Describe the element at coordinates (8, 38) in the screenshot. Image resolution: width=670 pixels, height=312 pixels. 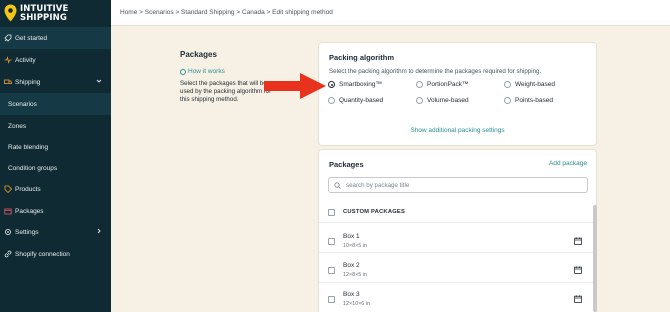
I see `rocket-icon` at that location.